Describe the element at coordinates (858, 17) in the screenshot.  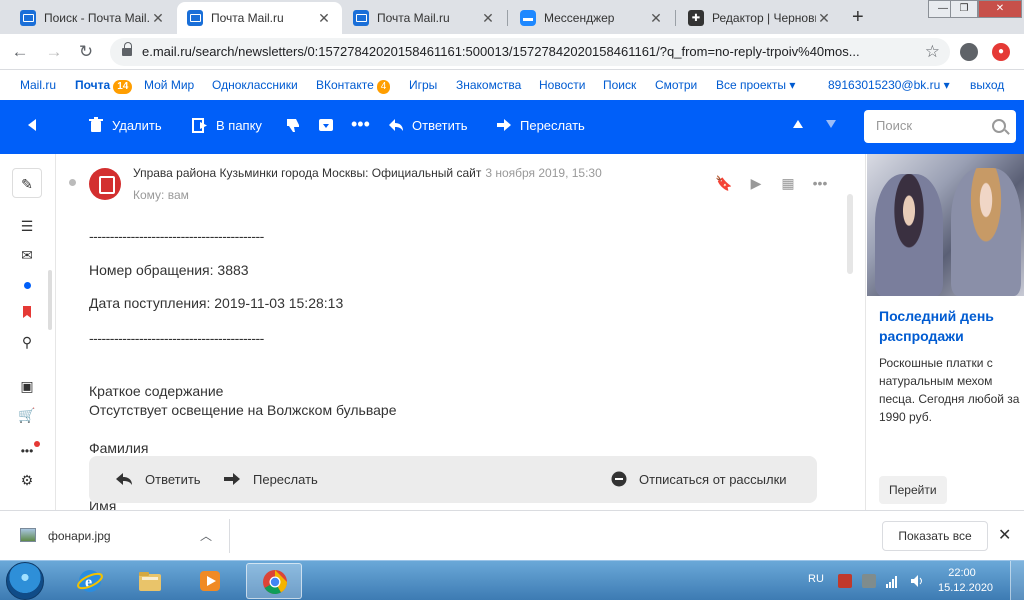
I see `new-tab-button: +` at that location.